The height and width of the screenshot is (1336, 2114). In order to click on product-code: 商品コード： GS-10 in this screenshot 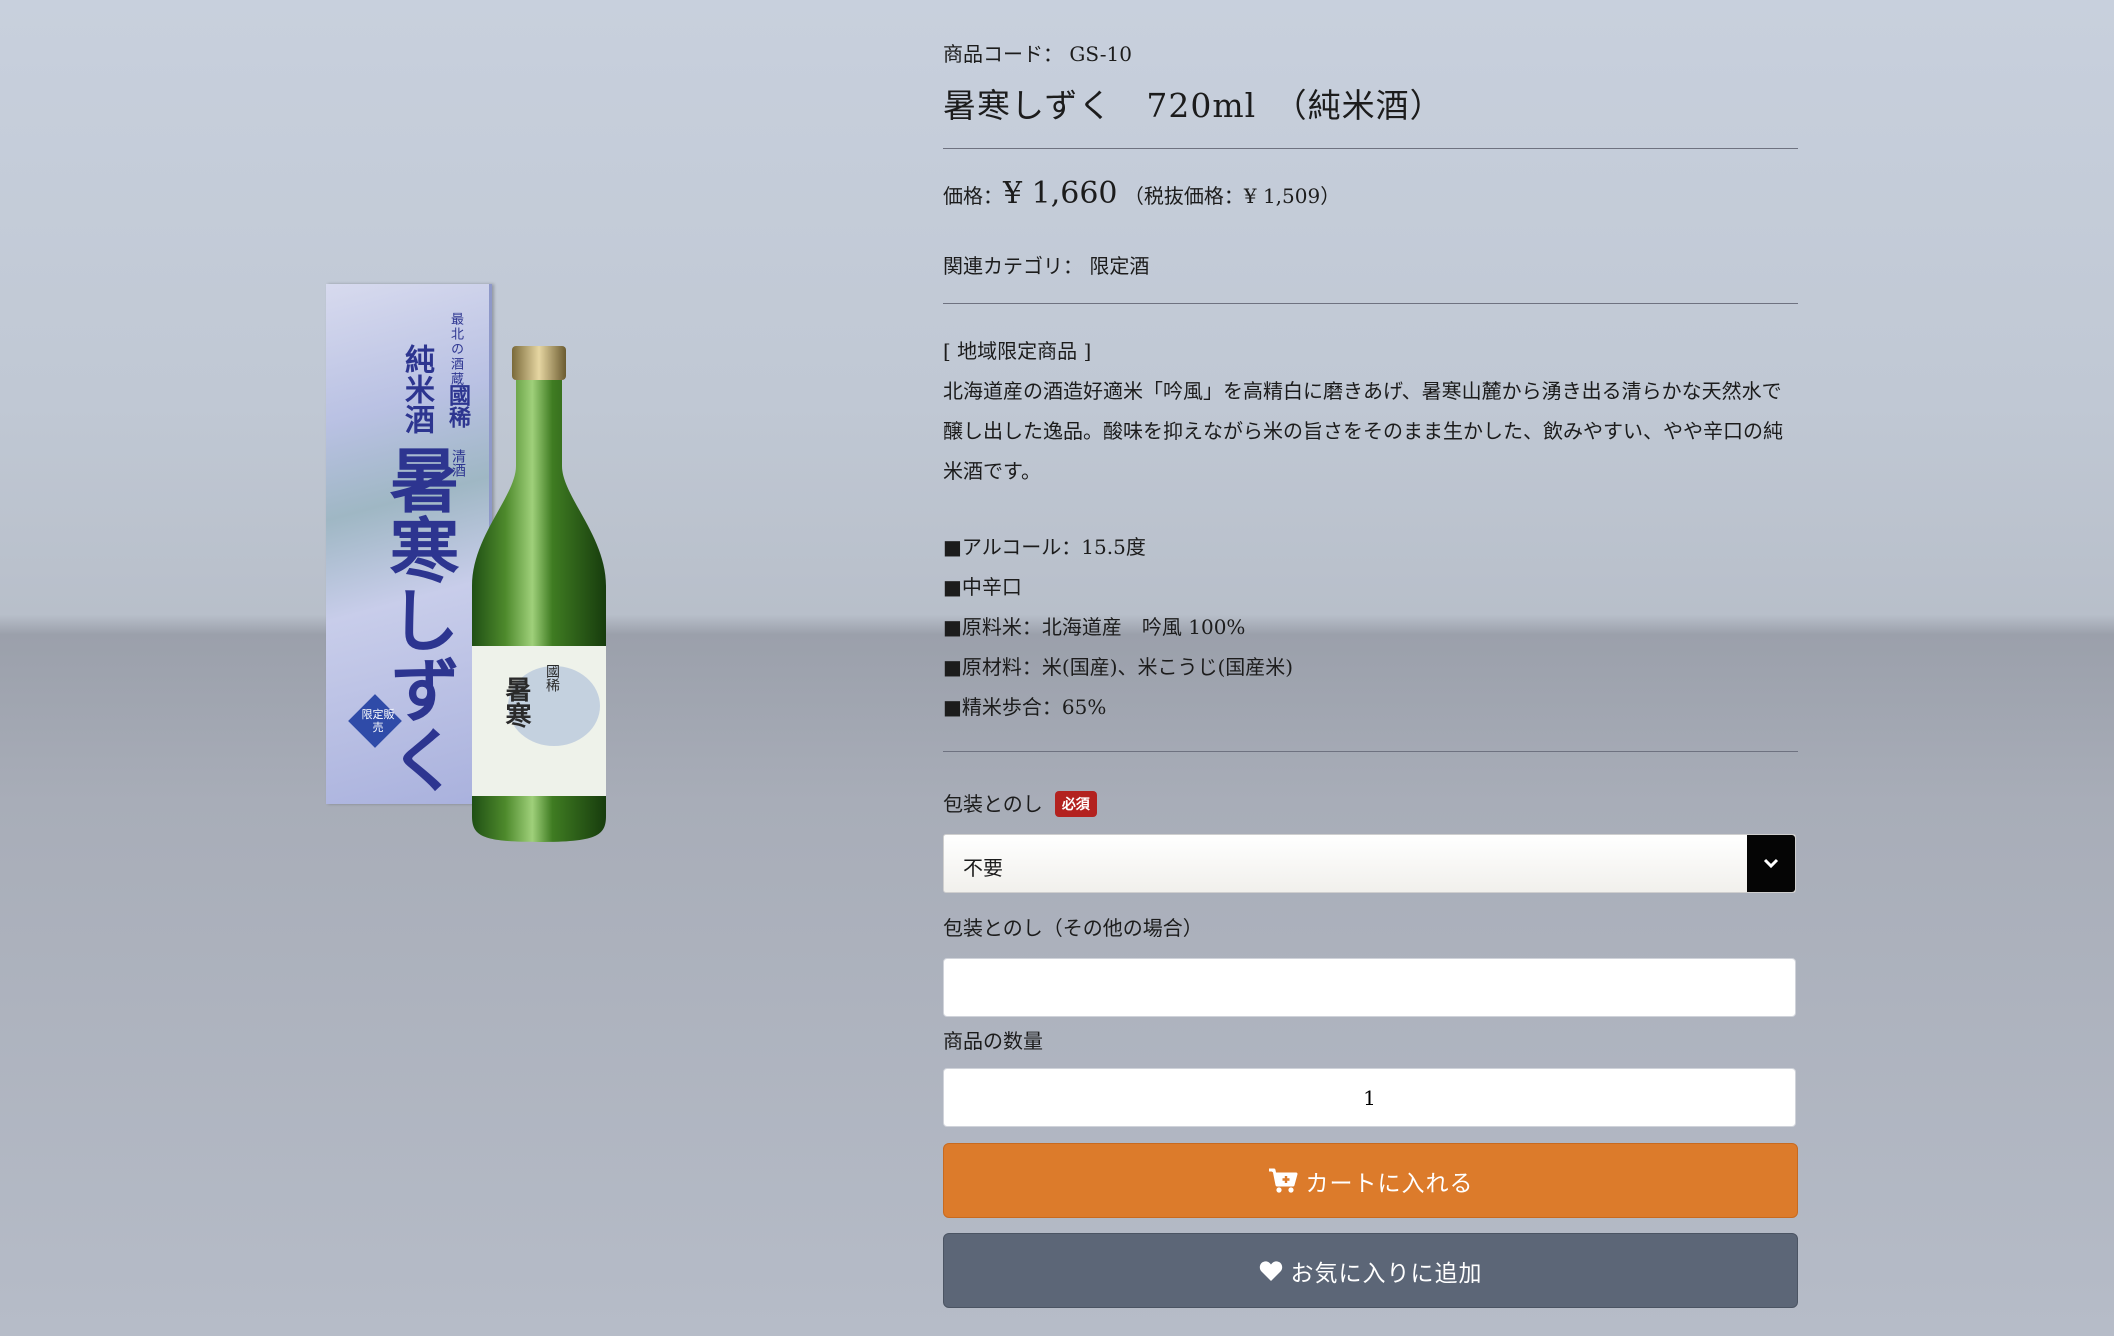, I will do `click(1037, 52)`.